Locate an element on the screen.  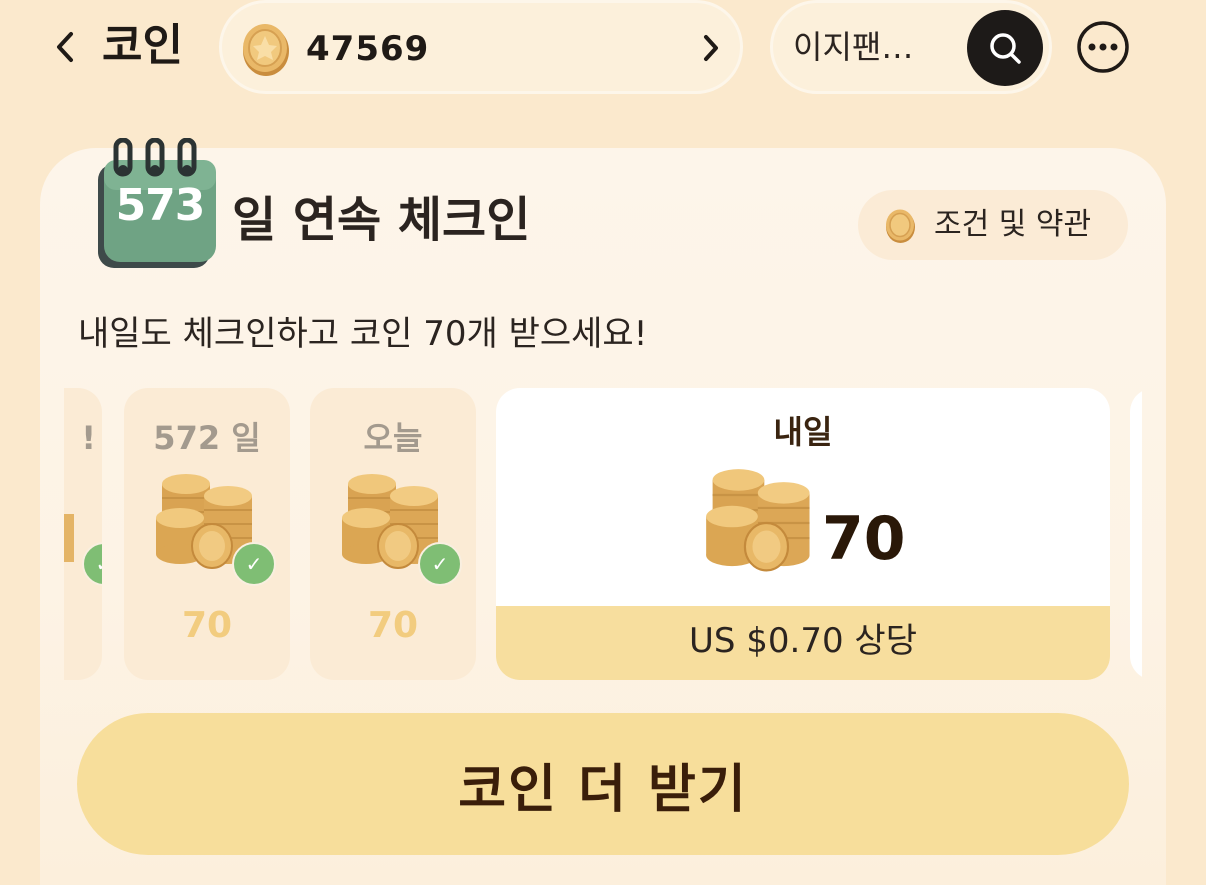
get-more-coins-button: 코인 더 받기 is located at coordinates (603, 784).